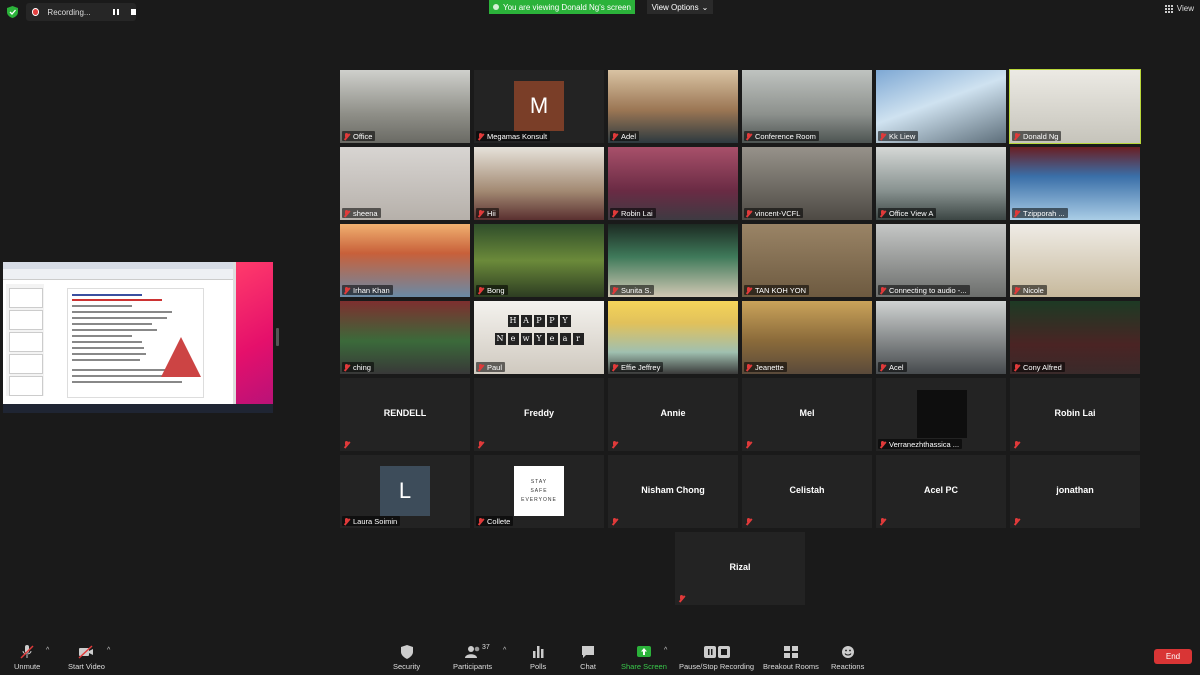  I want to click on pause-recording-icon, so click(115, 12).